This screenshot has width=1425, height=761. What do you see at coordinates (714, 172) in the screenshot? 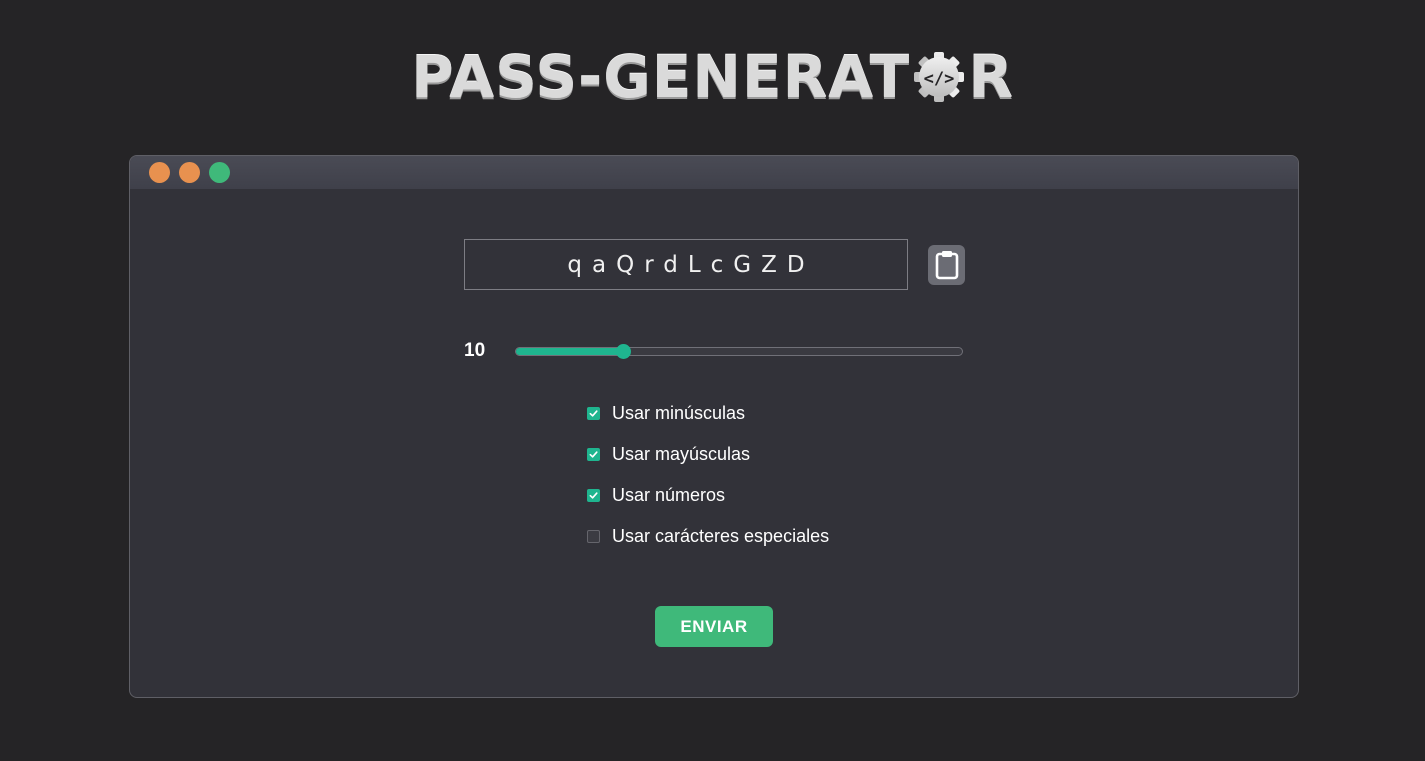
I see `window-titlebar` at bounding box center [714, 172].